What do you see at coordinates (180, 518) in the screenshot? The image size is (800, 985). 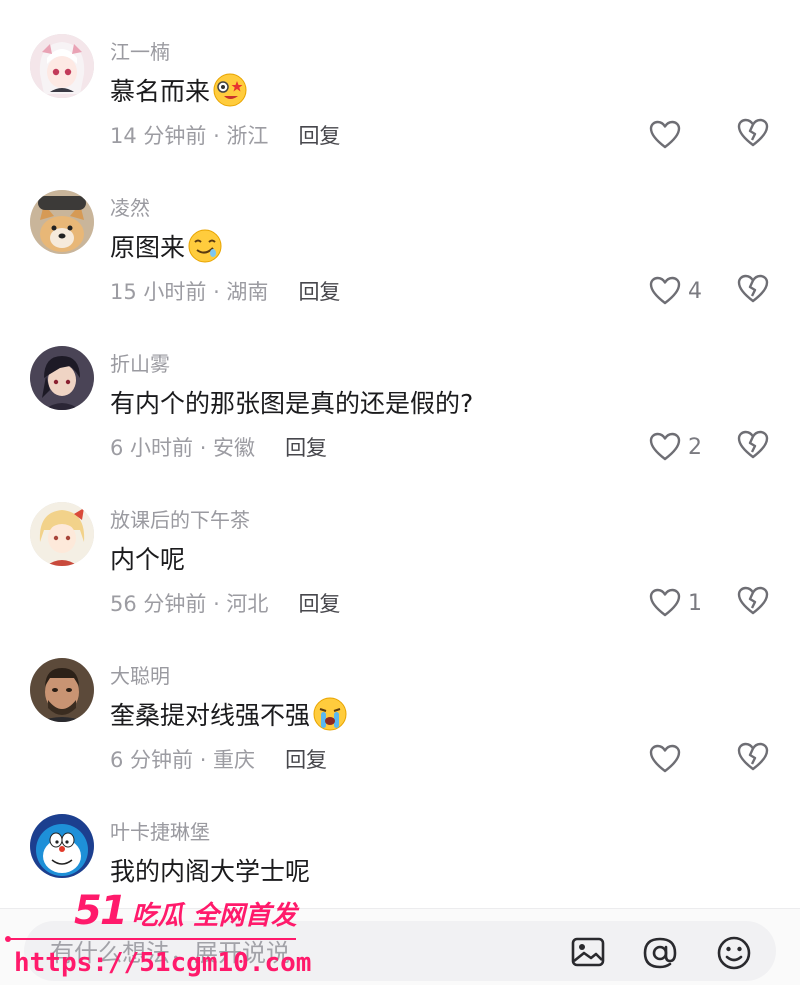 I see `comment-username: 放课后的下午茶` at bounding box center [180, 518].